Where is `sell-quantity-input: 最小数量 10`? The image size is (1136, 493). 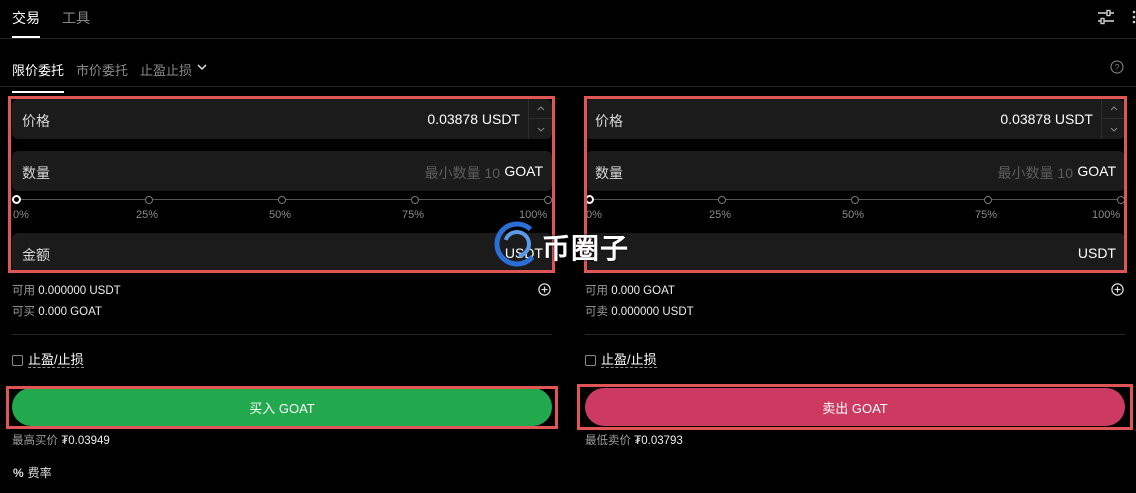
sell-quantity-input: 最小数量 10 is located at coordinates (1035, 173).